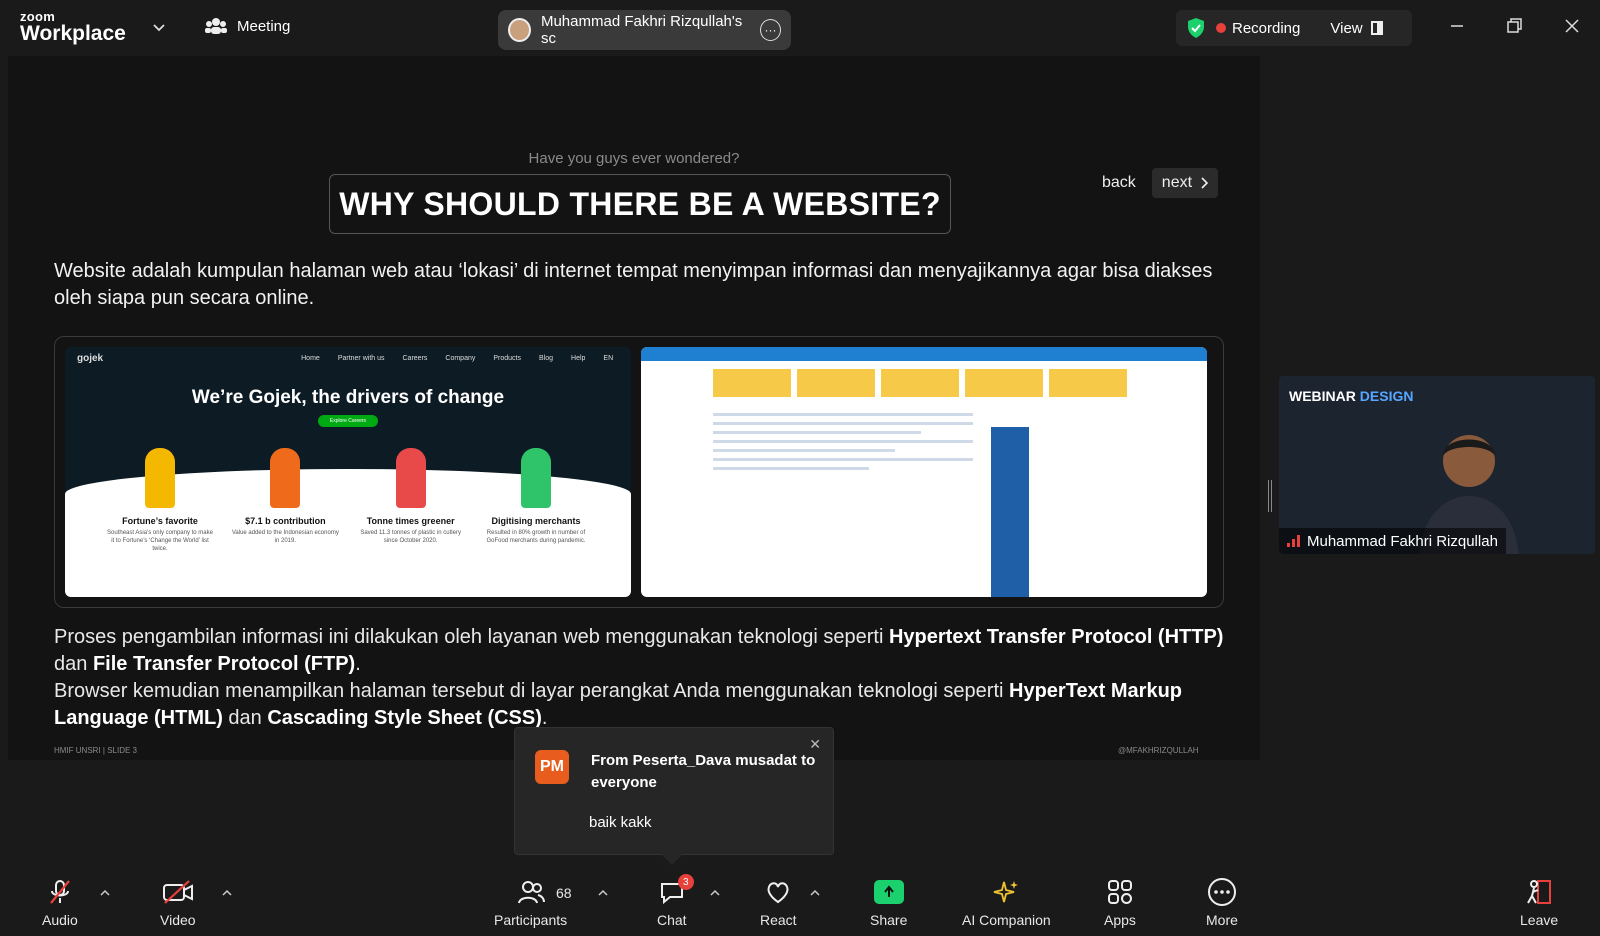 The image size is (1600, 936). I want to click on gojek-nav-item: Careers, so click(415, 358).